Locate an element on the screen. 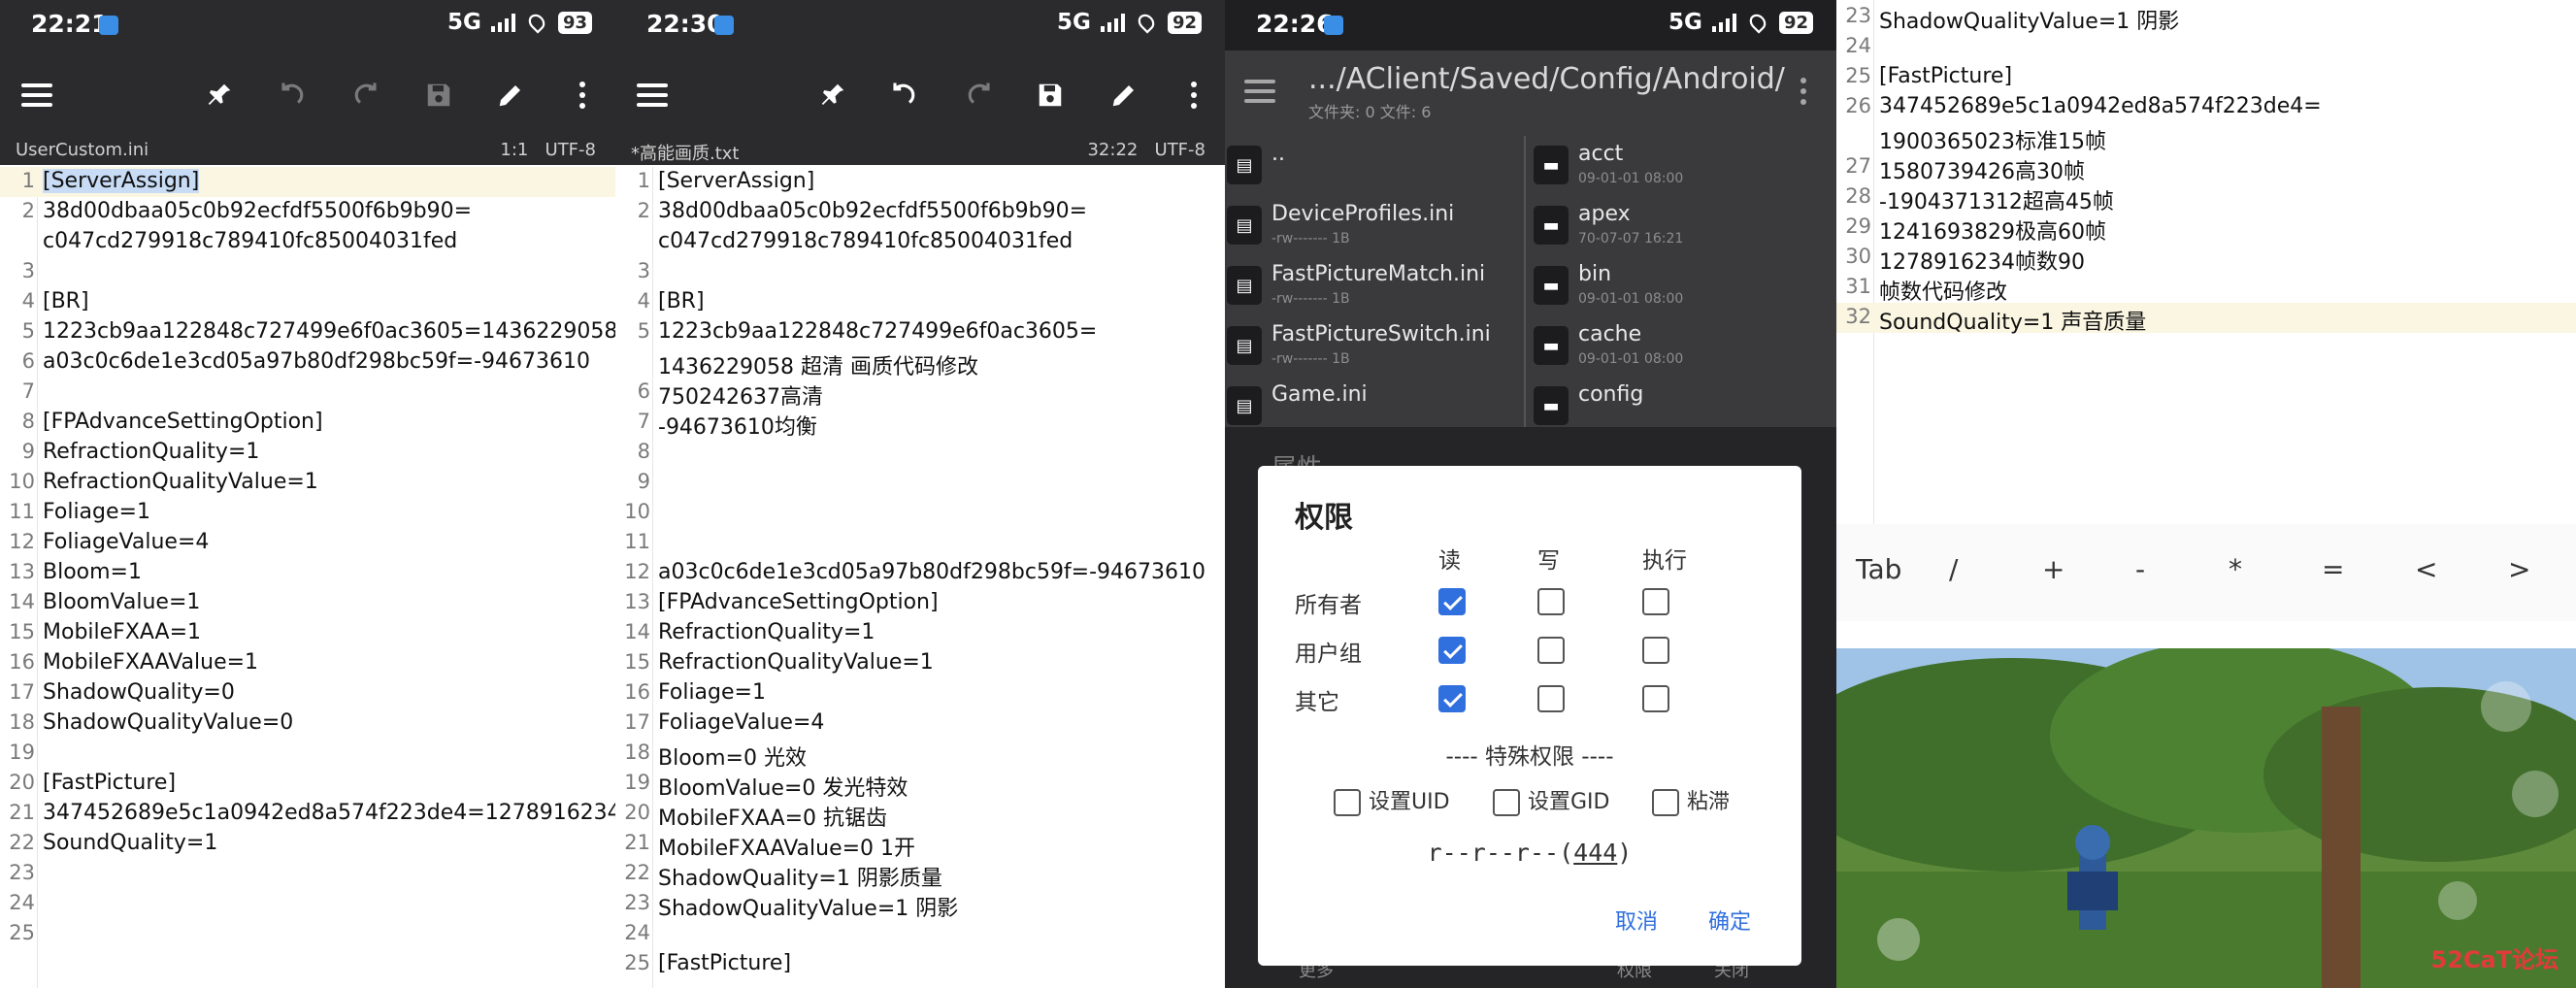  editor-line: 32 SoundQuality=1 声音质量 is located at coordinates (2206, 319).